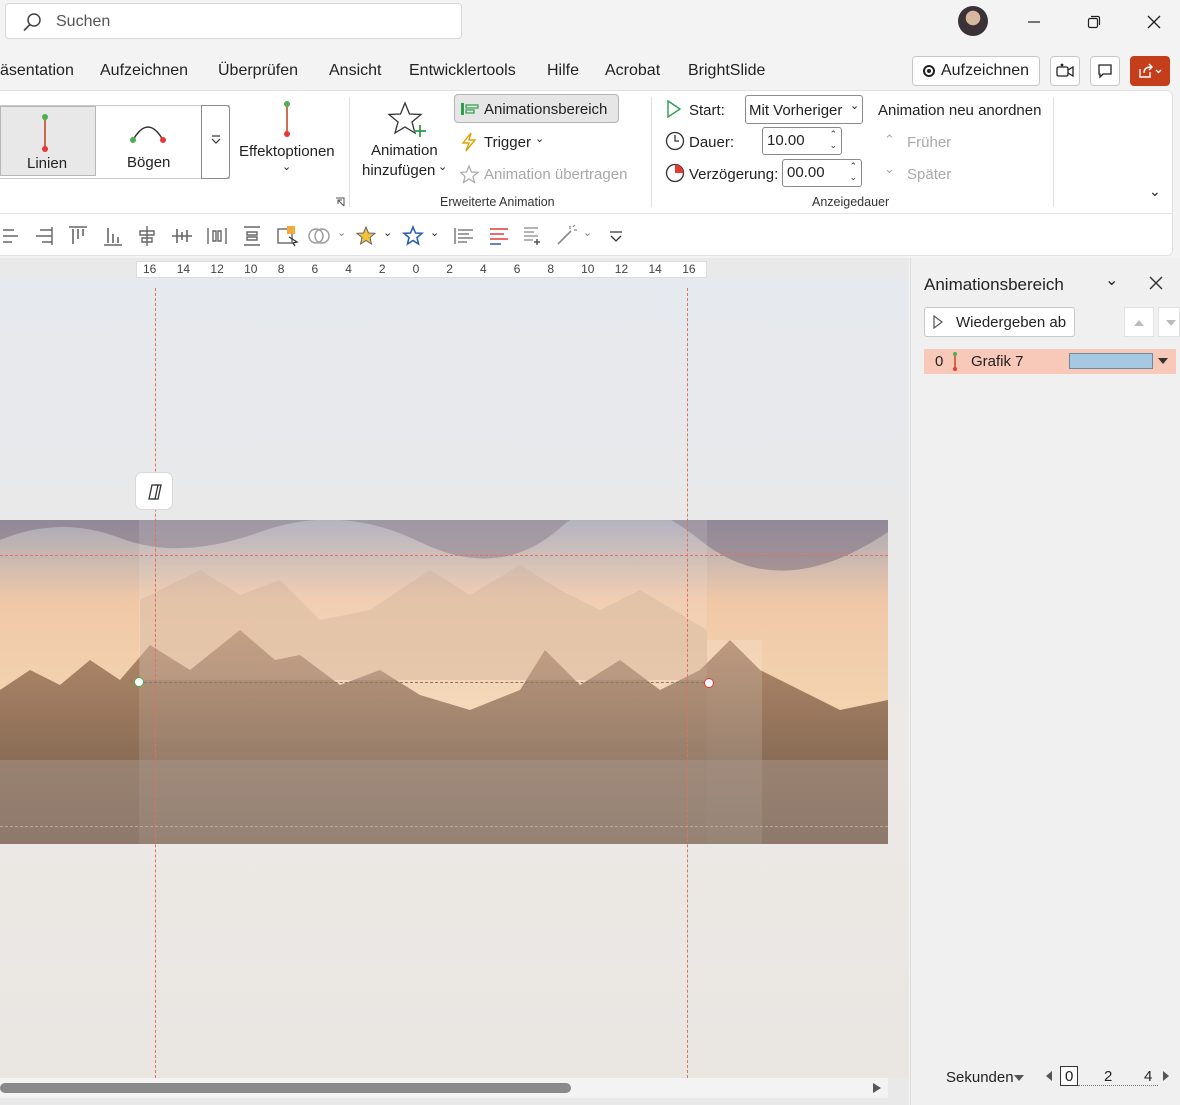  Describe the element at coordinates (444, 826) in the screenshot. I see `guide-line` at that location.